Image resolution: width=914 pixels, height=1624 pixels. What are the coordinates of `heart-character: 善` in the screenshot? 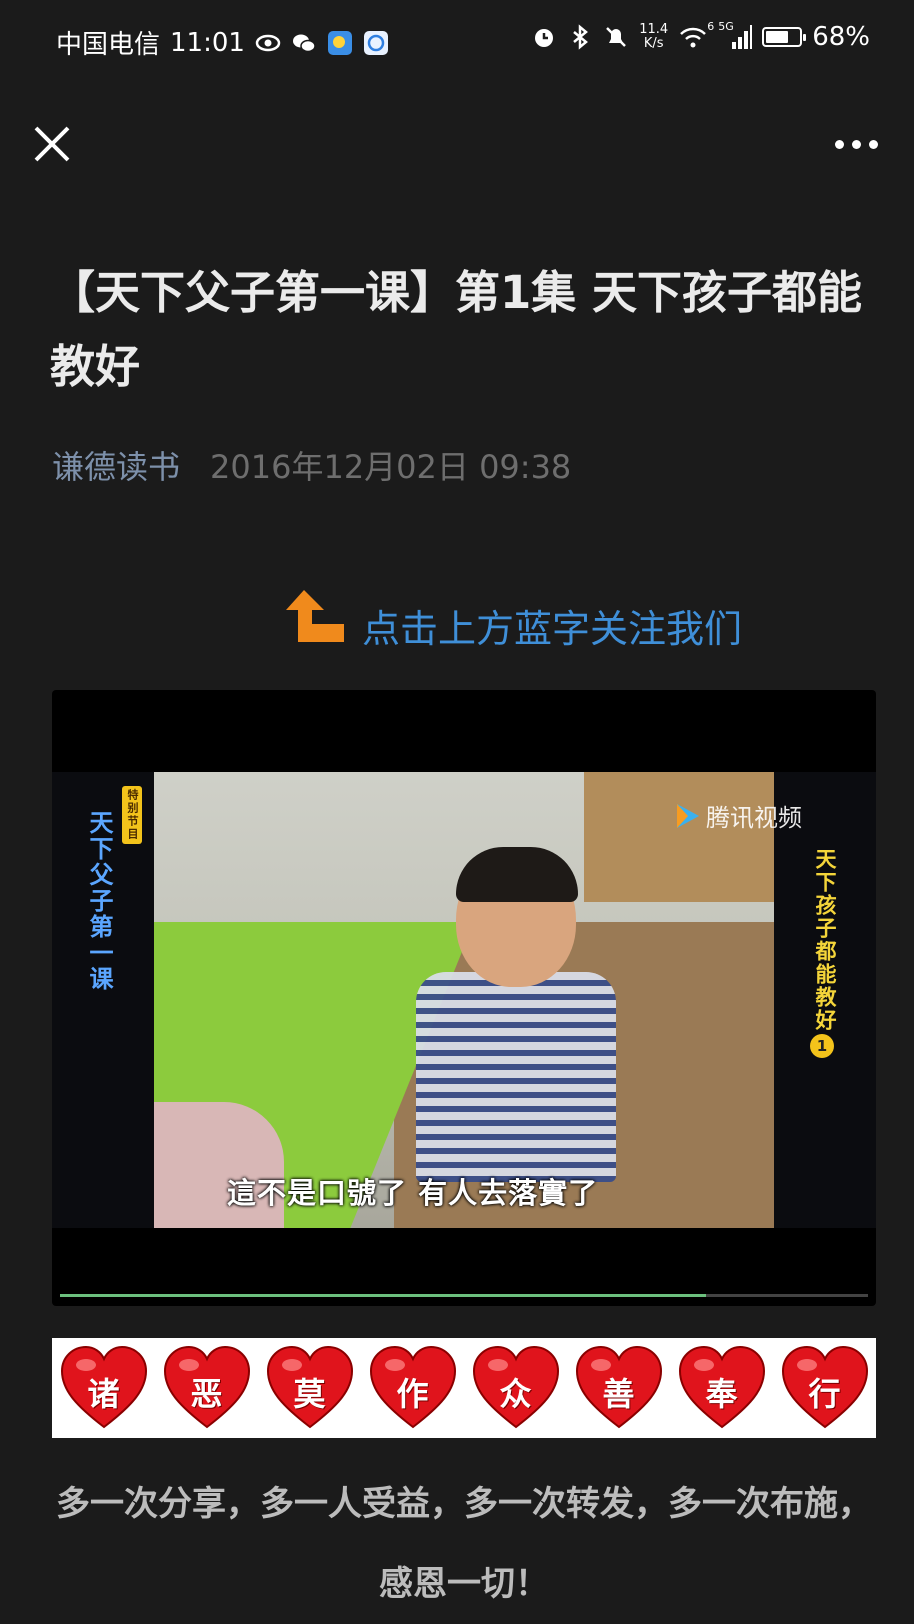 It's located at (619, 1388).